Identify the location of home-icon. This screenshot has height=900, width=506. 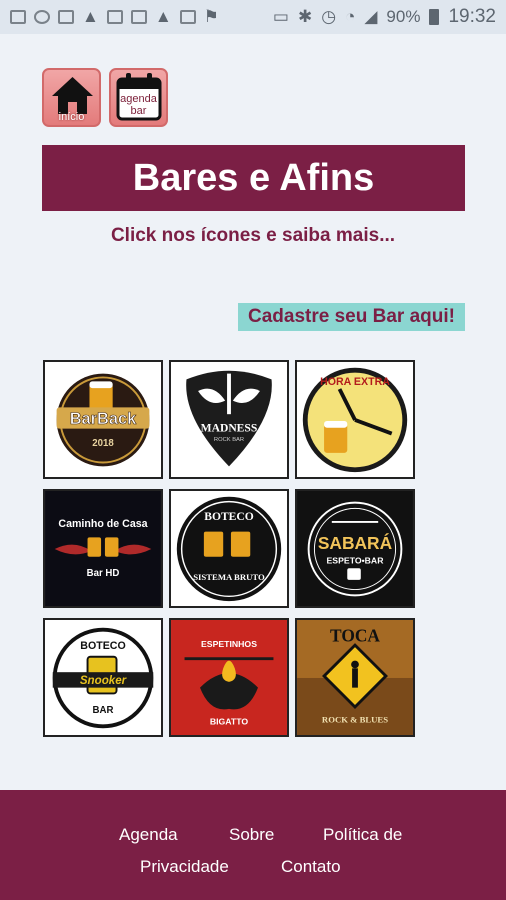
(72, 95).